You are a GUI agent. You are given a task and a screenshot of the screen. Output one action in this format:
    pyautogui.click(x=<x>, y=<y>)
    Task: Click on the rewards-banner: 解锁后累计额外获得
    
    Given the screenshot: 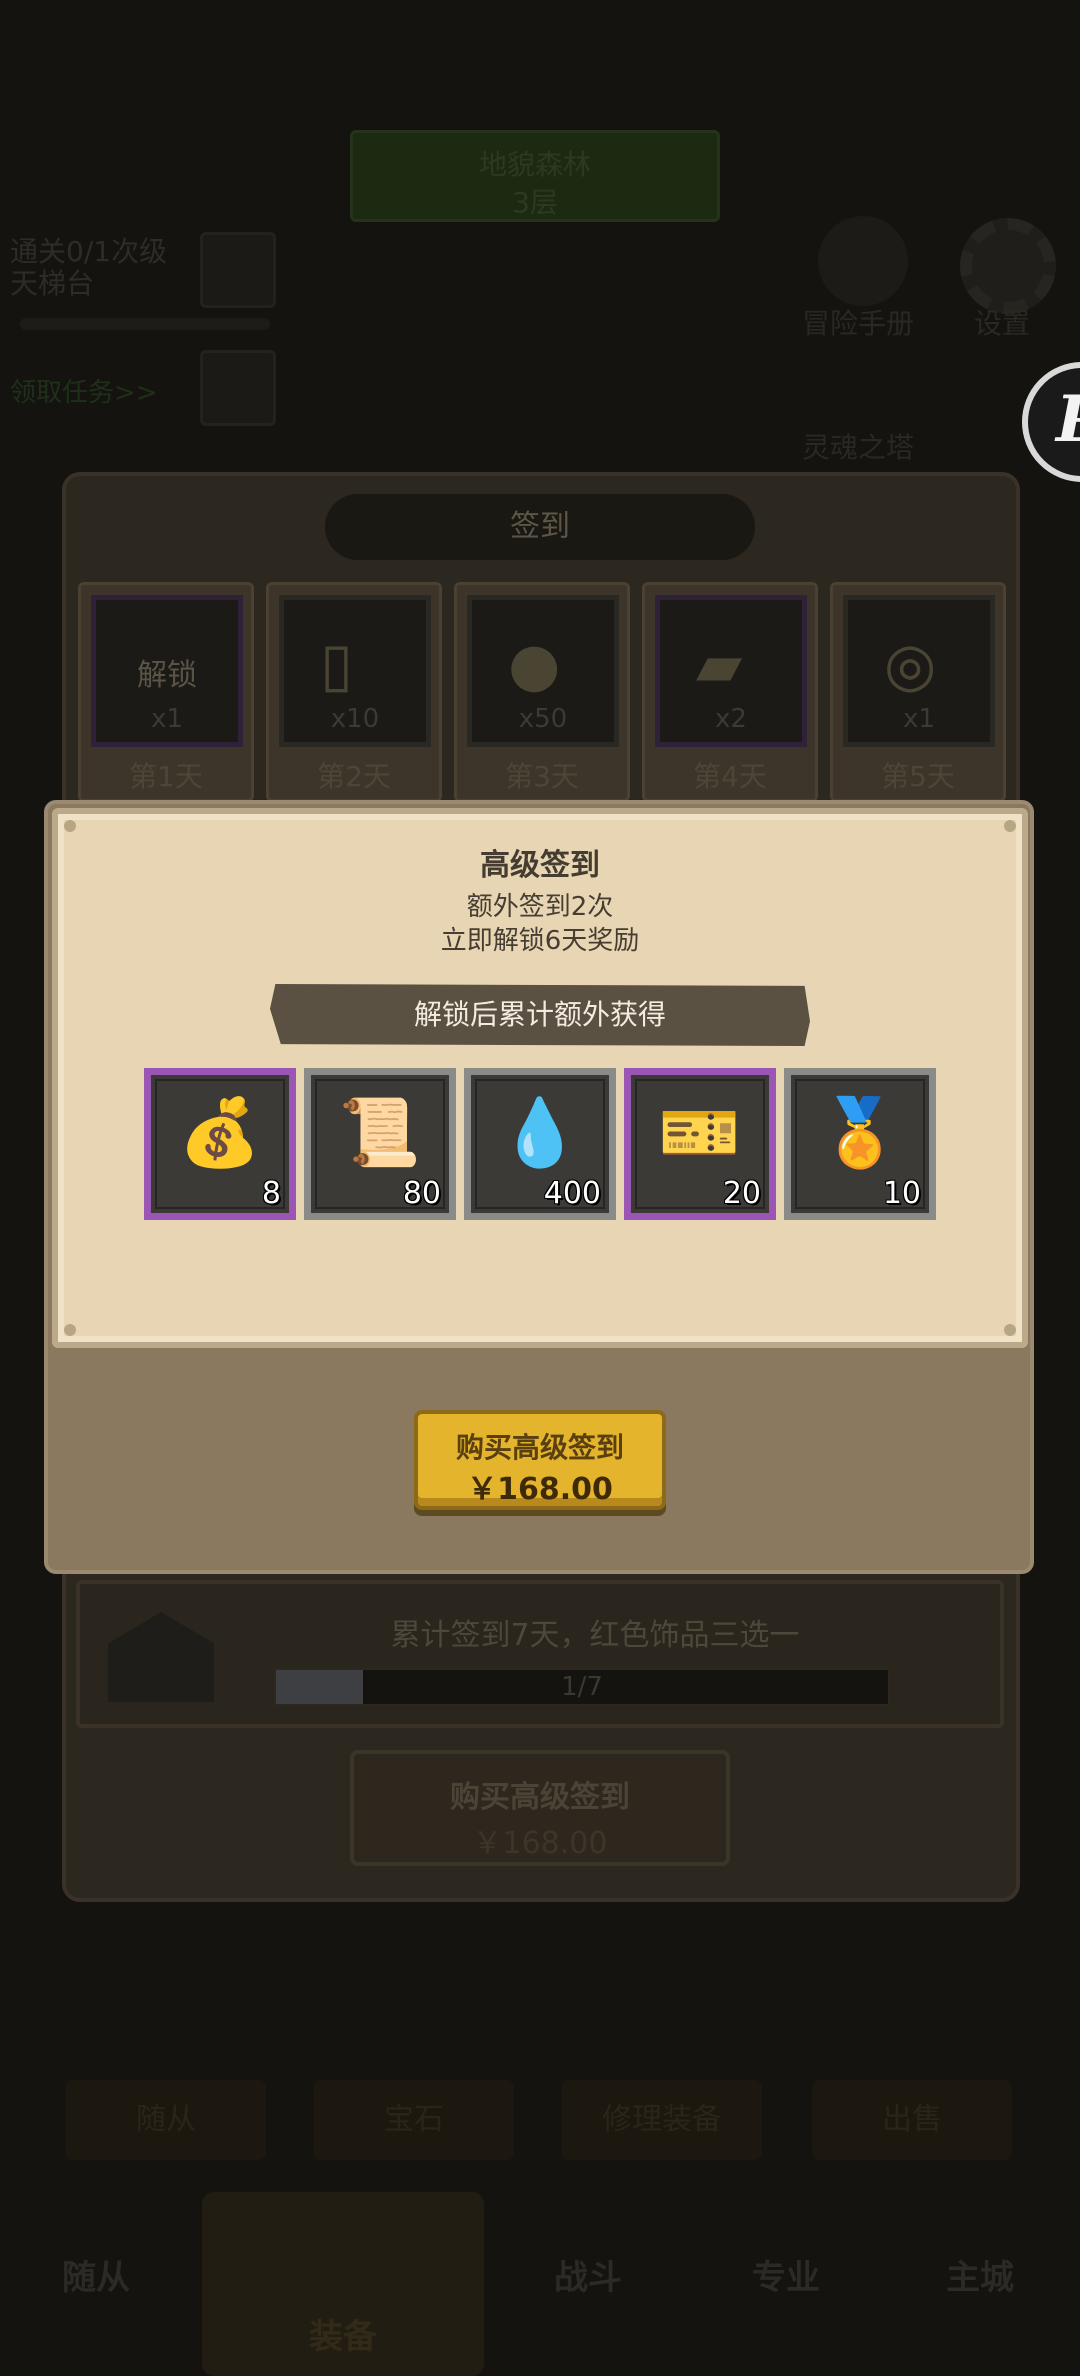 What is the action you would take?
    pyautogui.click(x=540, y=1015)
    